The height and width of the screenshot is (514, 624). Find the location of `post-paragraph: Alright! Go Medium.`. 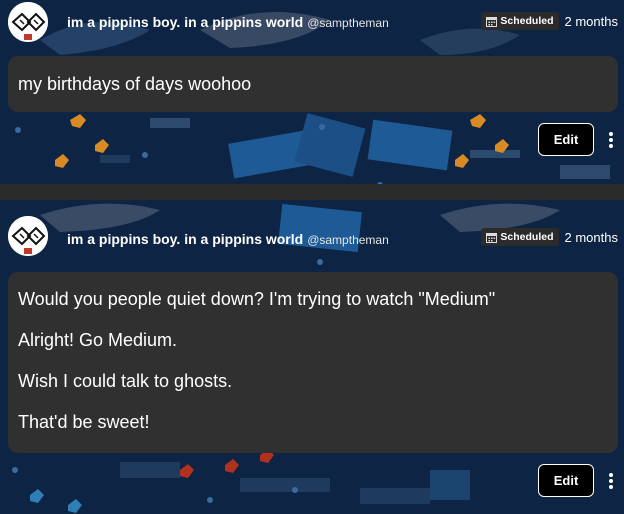

post-paragraph: Alright! Go Medium. is located at coordinates (98, 340).